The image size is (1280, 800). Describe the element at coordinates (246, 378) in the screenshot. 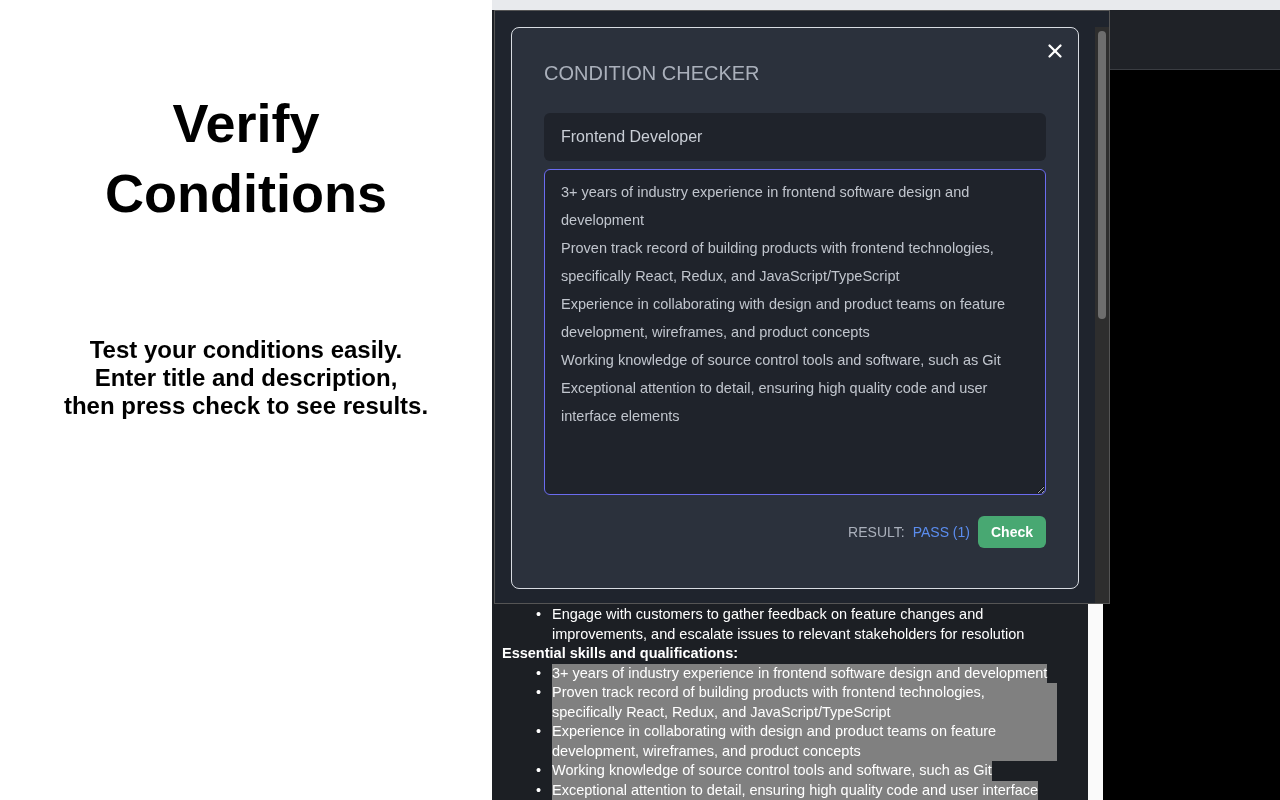

I see `promo-description: Test your conditions easily. Enter title and description, then press check to see results.` at that location.